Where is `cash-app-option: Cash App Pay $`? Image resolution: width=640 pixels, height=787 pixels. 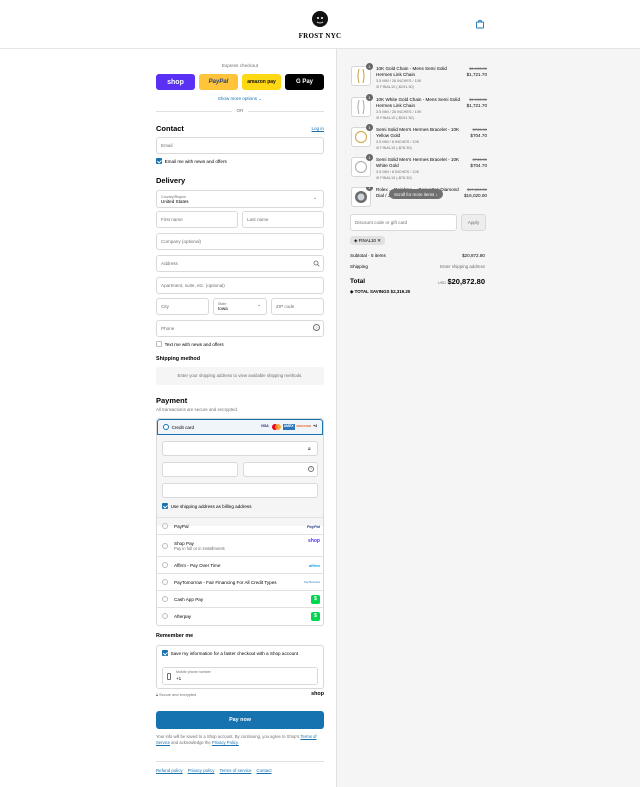
cash-app-option: Cash App Pay $ is located at coordinates (240, 598).